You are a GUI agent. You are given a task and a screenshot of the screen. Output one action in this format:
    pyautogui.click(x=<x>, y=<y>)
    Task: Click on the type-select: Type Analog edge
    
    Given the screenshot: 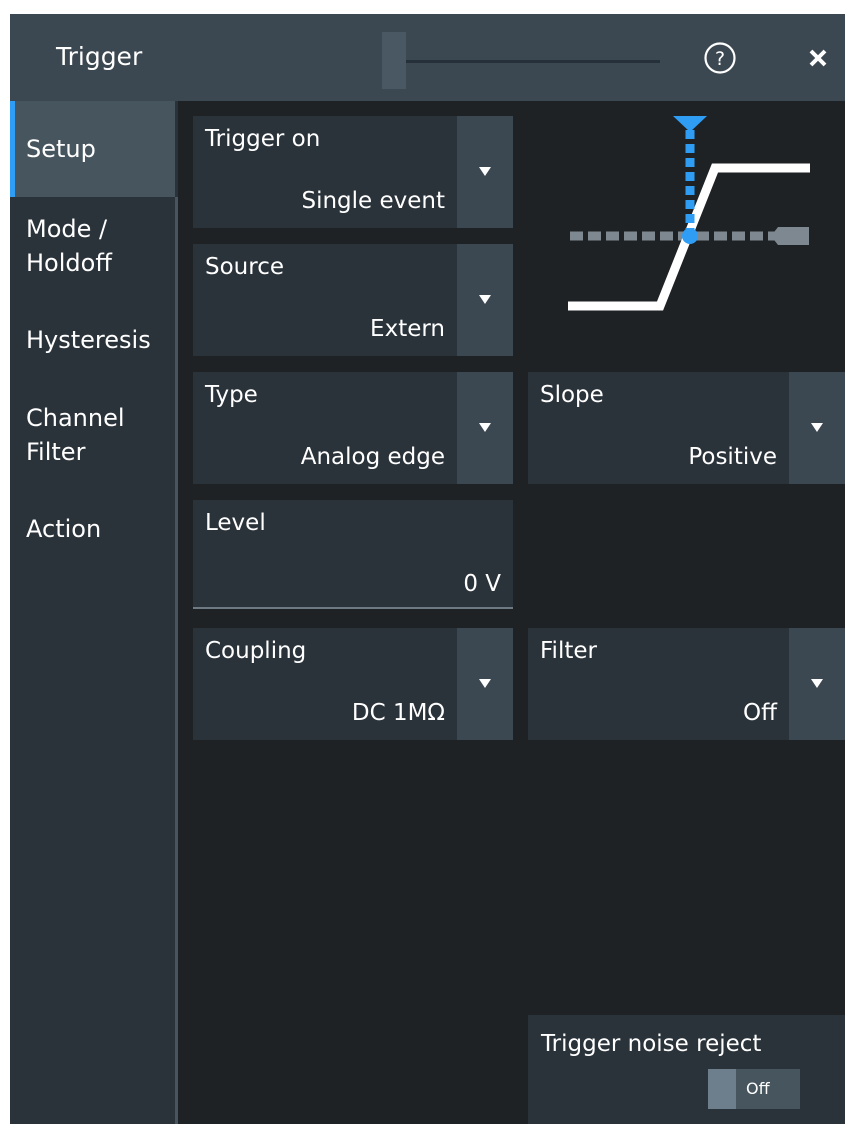 What is the action you would take?
    pyautogui.click(x=353, y=428)
    